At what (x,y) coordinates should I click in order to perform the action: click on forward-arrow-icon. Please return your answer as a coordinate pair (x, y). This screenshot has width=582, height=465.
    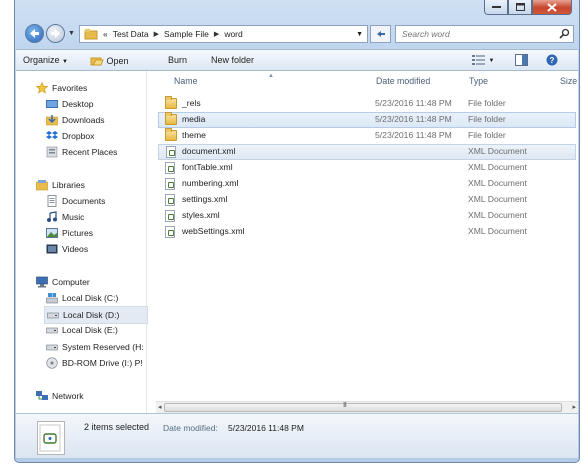
    Looking at the image, I should click on (55, 33).